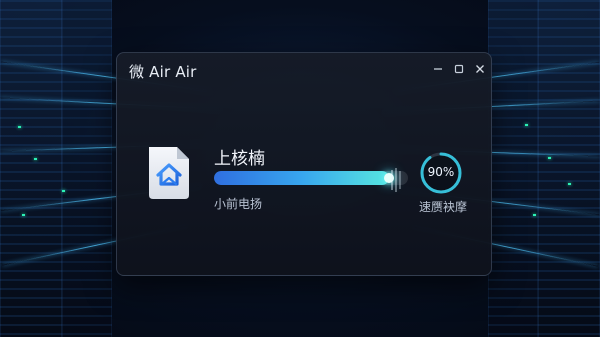  Describe the element at coordinates (301, 178) in the screenshot. I see `progress-bar-fill` at that location.